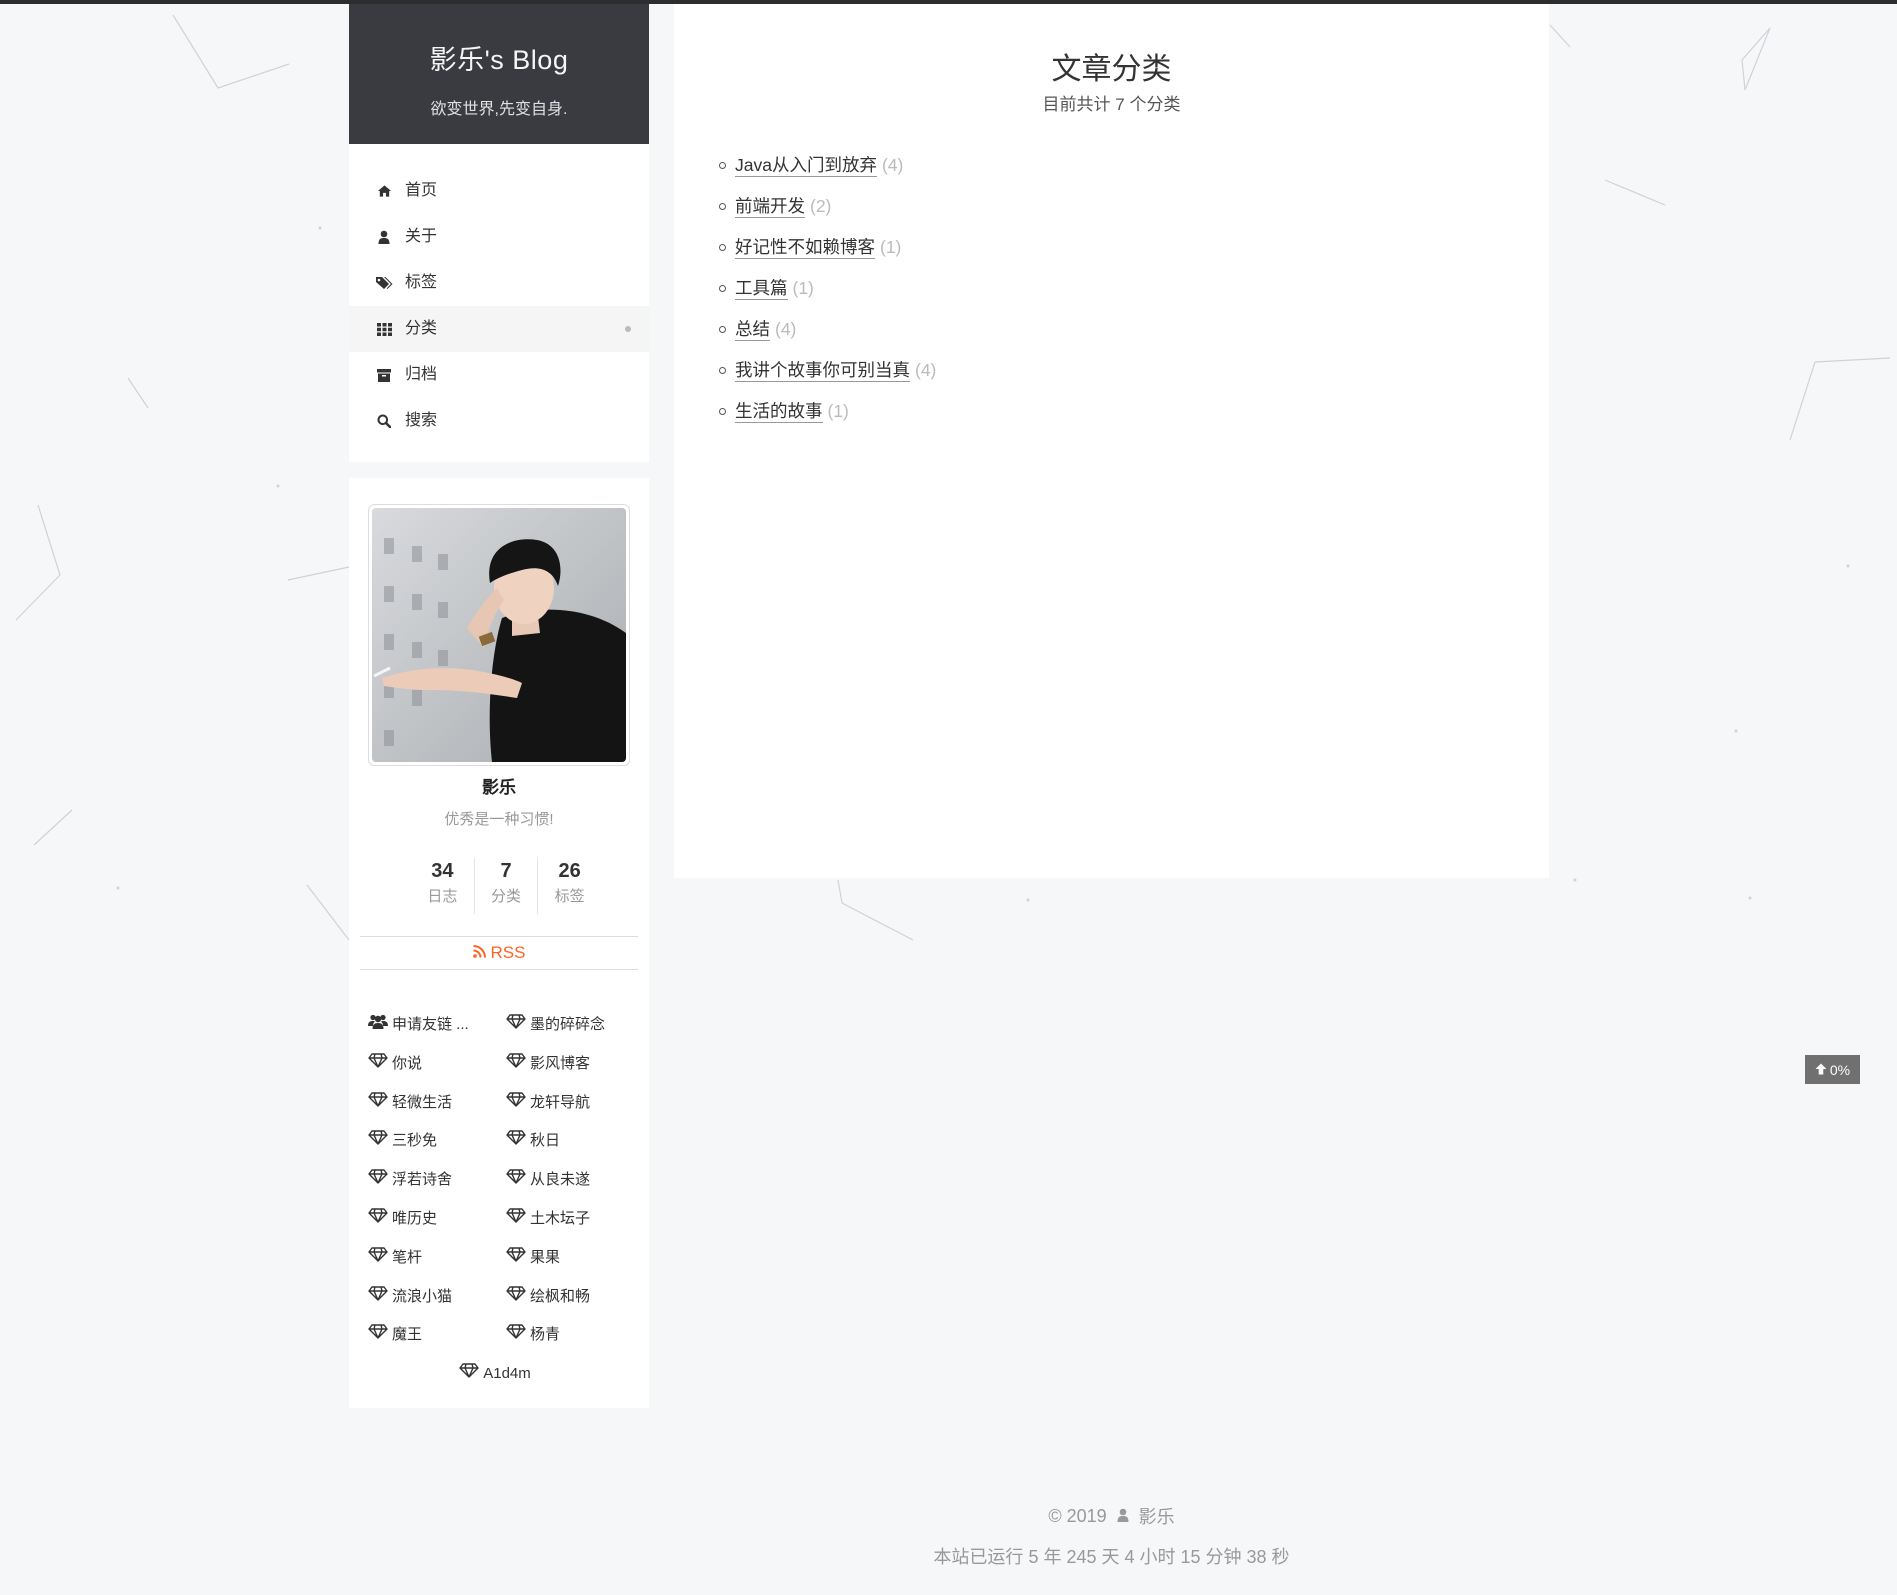 This screenshot has width=1897, height=1595. I want to click on friend-link: 从良未遂, so click(575, 1180).